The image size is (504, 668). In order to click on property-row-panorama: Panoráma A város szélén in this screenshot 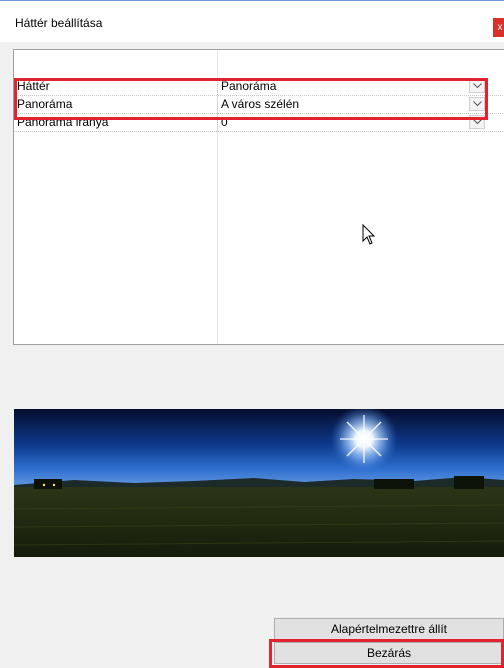, I will do `click(259, 105)`.